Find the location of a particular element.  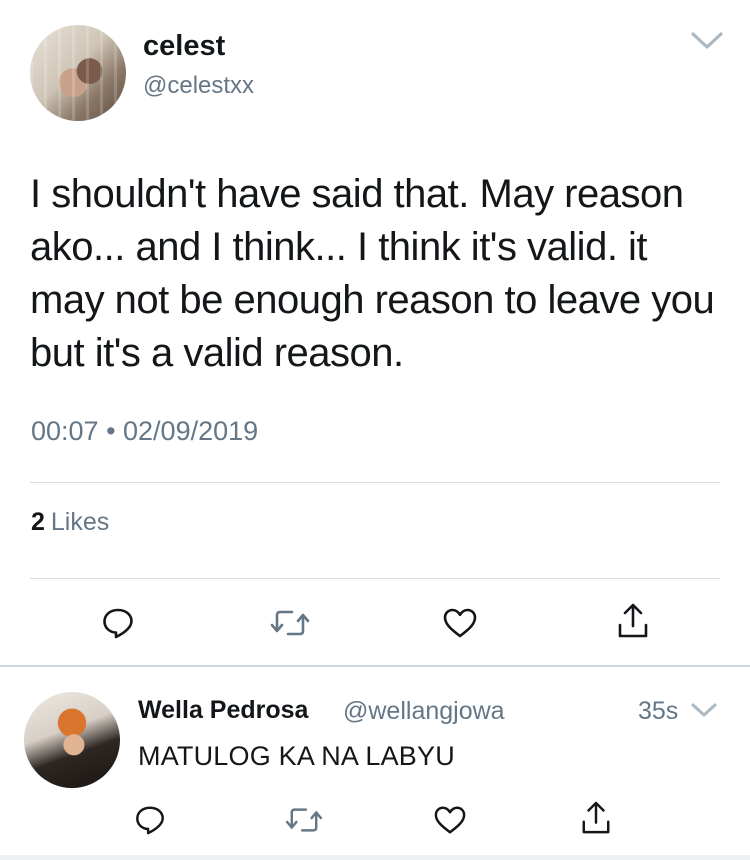

likes-stat: 2 Likes is located at coordinates (70, 522).